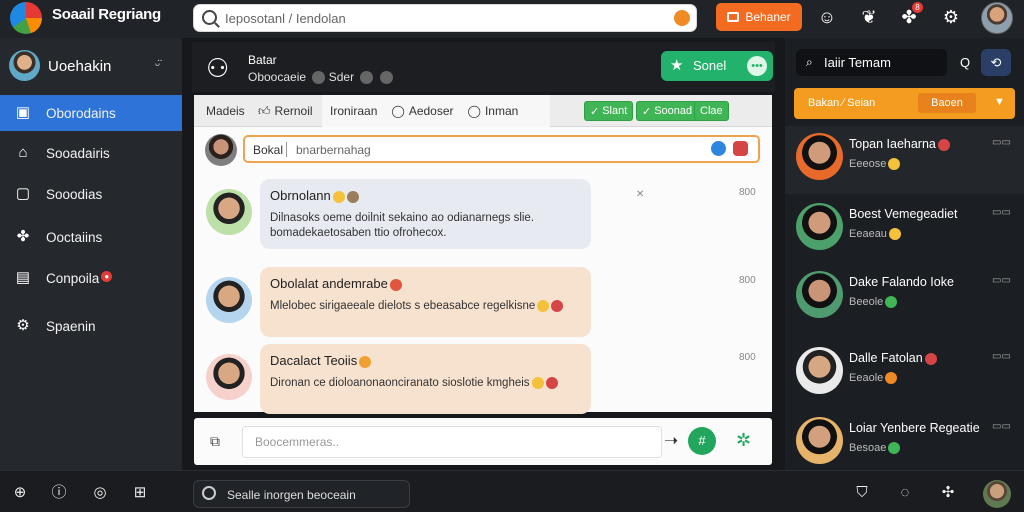 Image resolution: width=1024 pixels, height=512 pixels. Describe the element at coordinates (268, 150) in the screenshot. I see `composer-label: Bokal` at that location.